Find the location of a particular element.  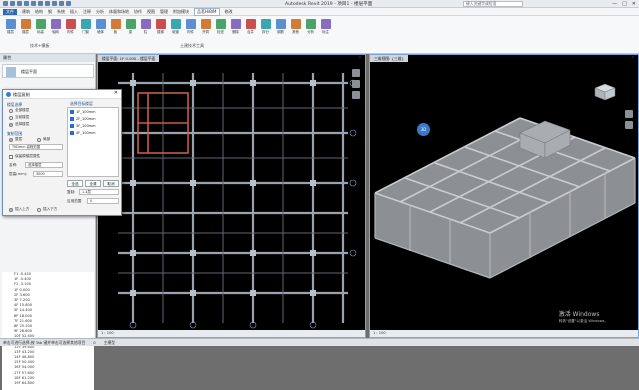

3d-view-control-bar: 1 : 100 is located at coordinates (504, 333).